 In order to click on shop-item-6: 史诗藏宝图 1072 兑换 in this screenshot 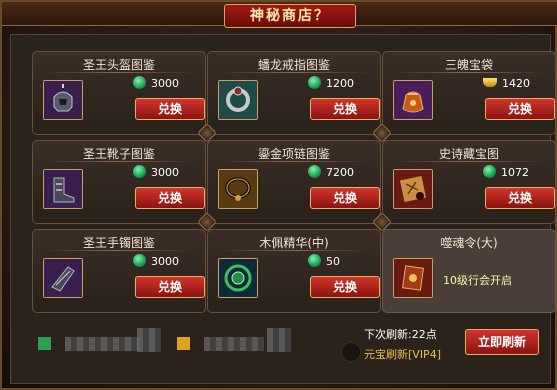, I will do `click(469, 182)`.